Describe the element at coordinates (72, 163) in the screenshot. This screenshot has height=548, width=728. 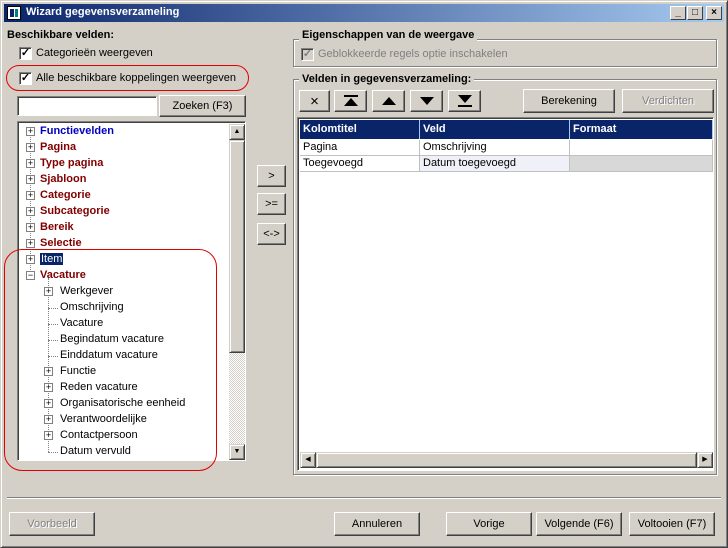
I see `tree-item-label: Type pagina` at that location.